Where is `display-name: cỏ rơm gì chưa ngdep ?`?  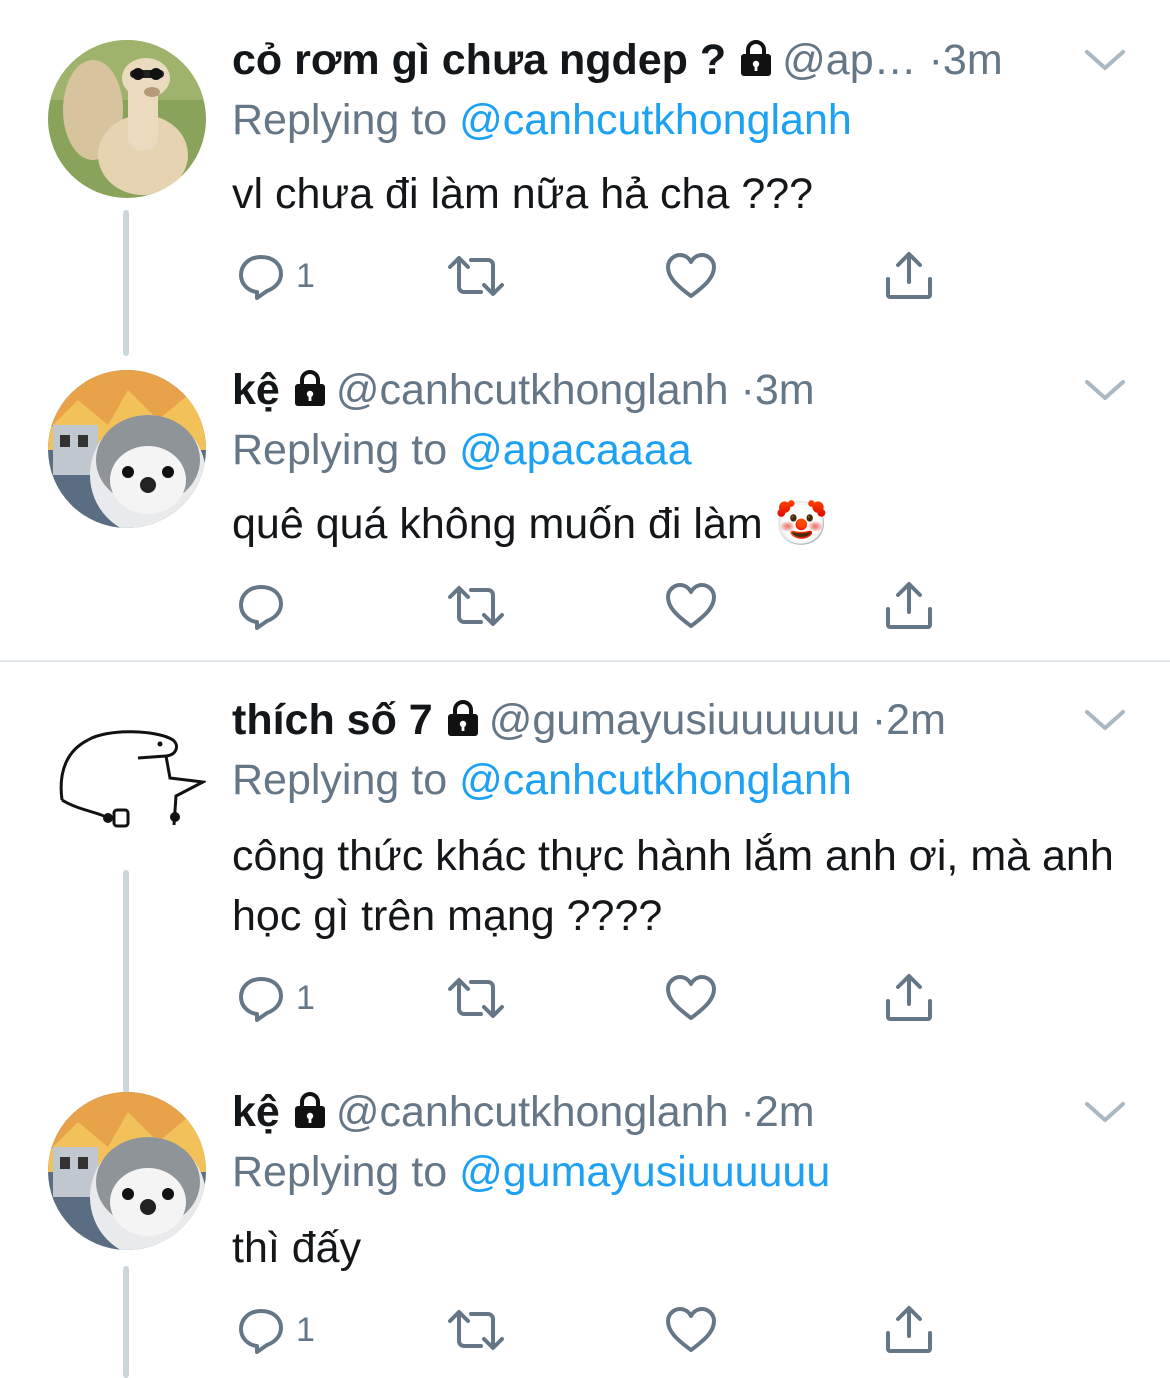
display-name: cỏ rơm gì chưa ngdep ? is located at coordinates (479, 60).